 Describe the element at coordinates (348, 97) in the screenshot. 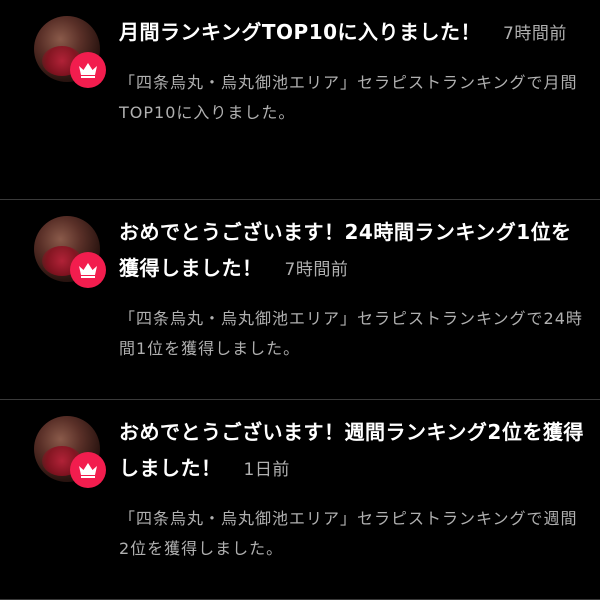

I see `notification-body: 「四条烏丸・烏丸御池エリア」セラピストランキングで月間TOP10に入りました。` at that location.